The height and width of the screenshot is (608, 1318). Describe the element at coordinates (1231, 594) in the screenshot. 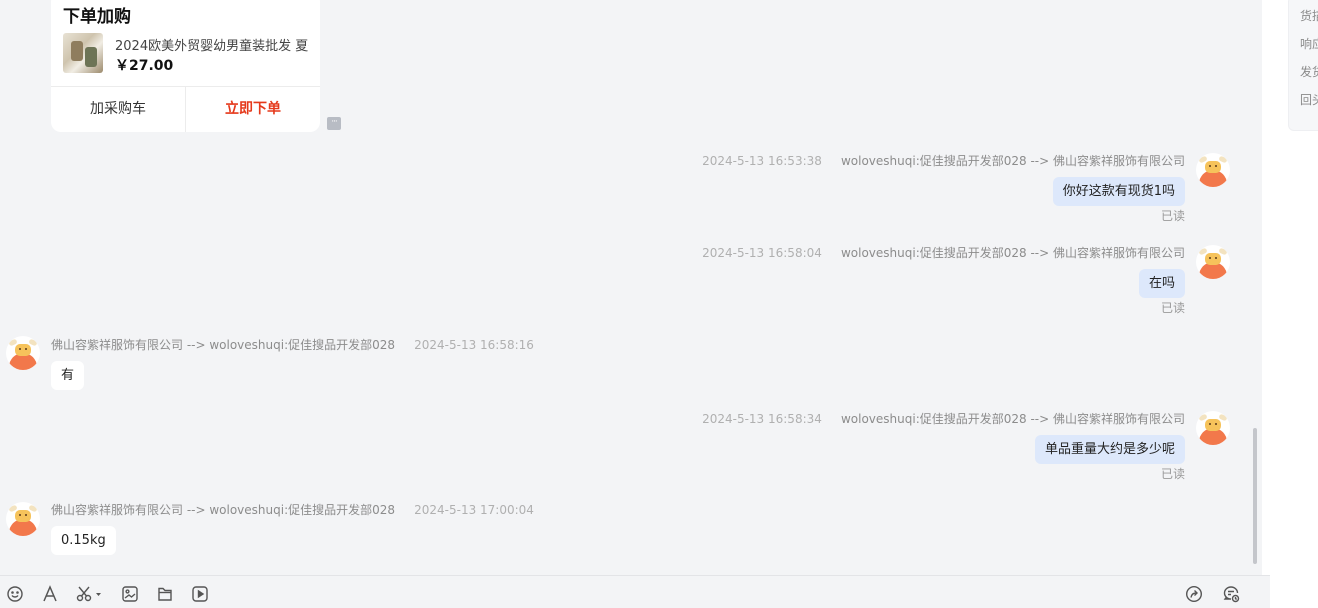

I see `chat-history-icon` at that location.